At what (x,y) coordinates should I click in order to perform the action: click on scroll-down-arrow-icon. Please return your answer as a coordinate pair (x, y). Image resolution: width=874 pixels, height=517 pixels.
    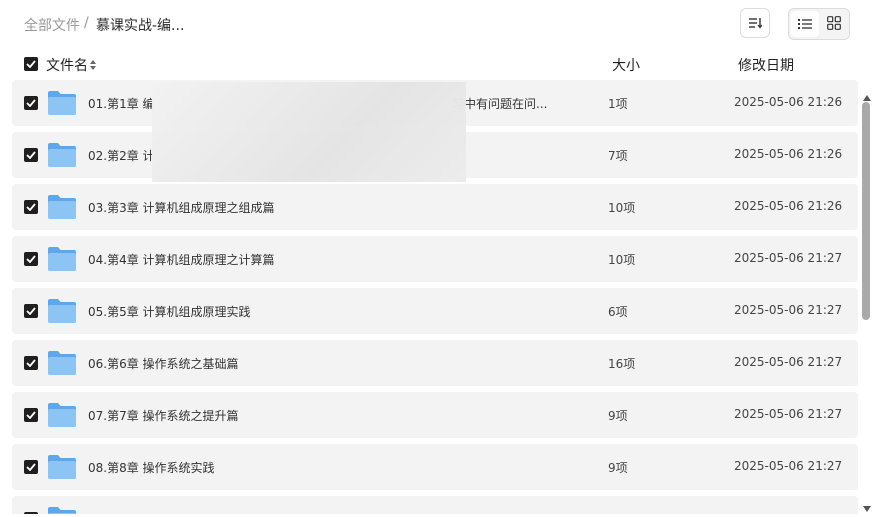
    Looking at the image, I should click on (867, 507).